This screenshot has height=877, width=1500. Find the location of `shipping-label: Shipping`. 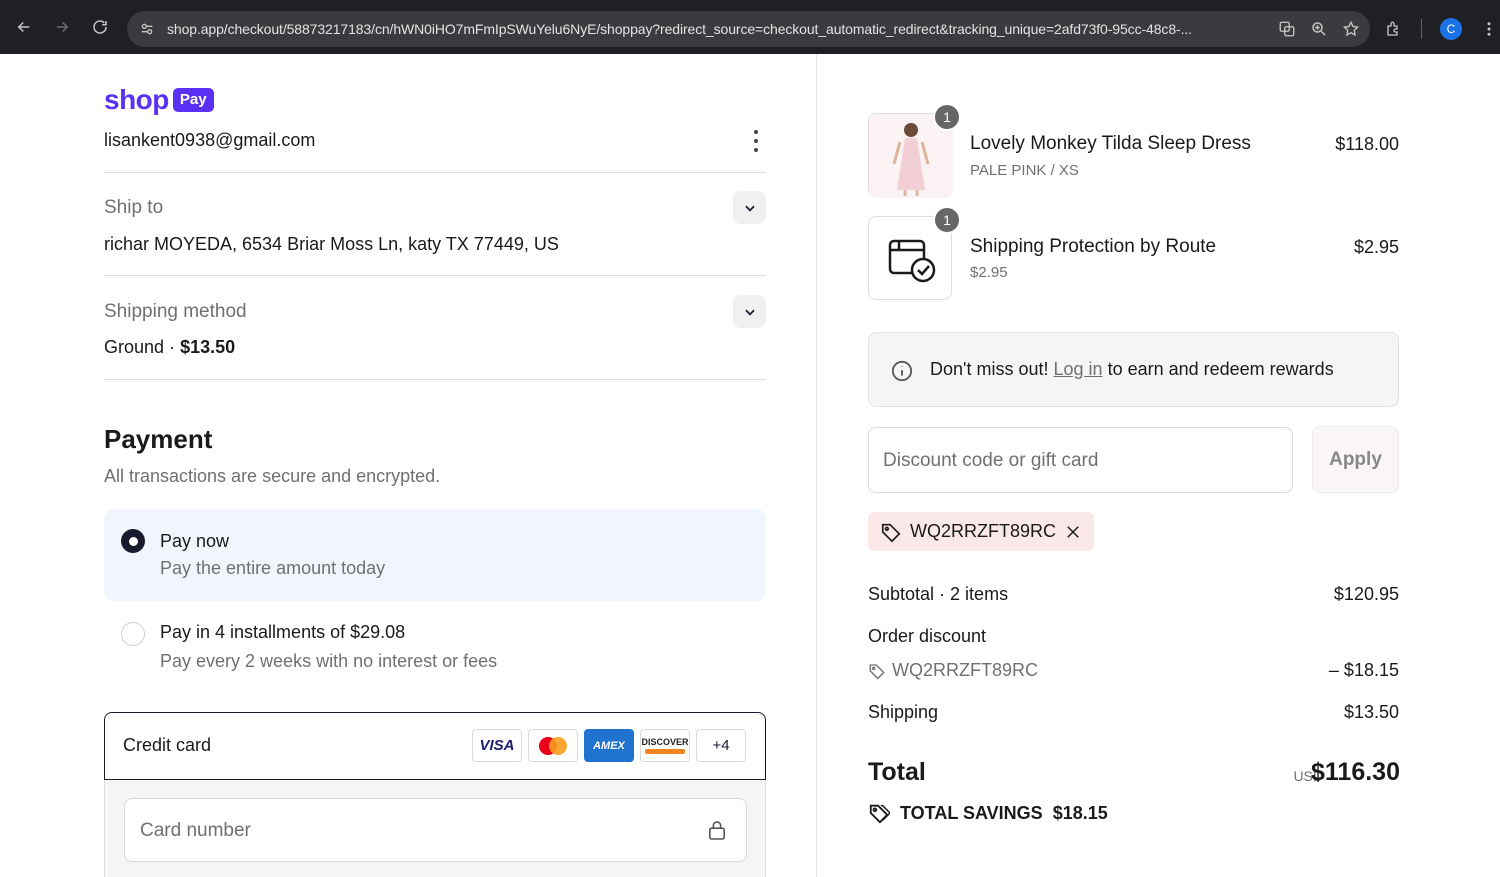

shipping-label: Shipping is located at coordinates (903, 712).